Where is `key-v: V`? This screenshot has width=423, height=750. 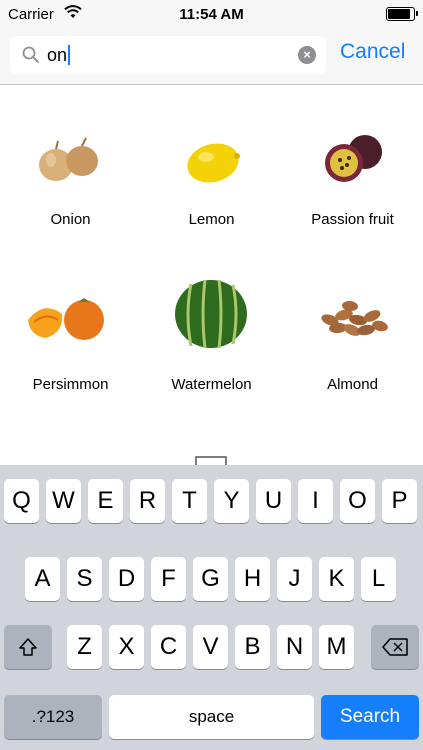 key-v: V is located at coordinates (210, 647).